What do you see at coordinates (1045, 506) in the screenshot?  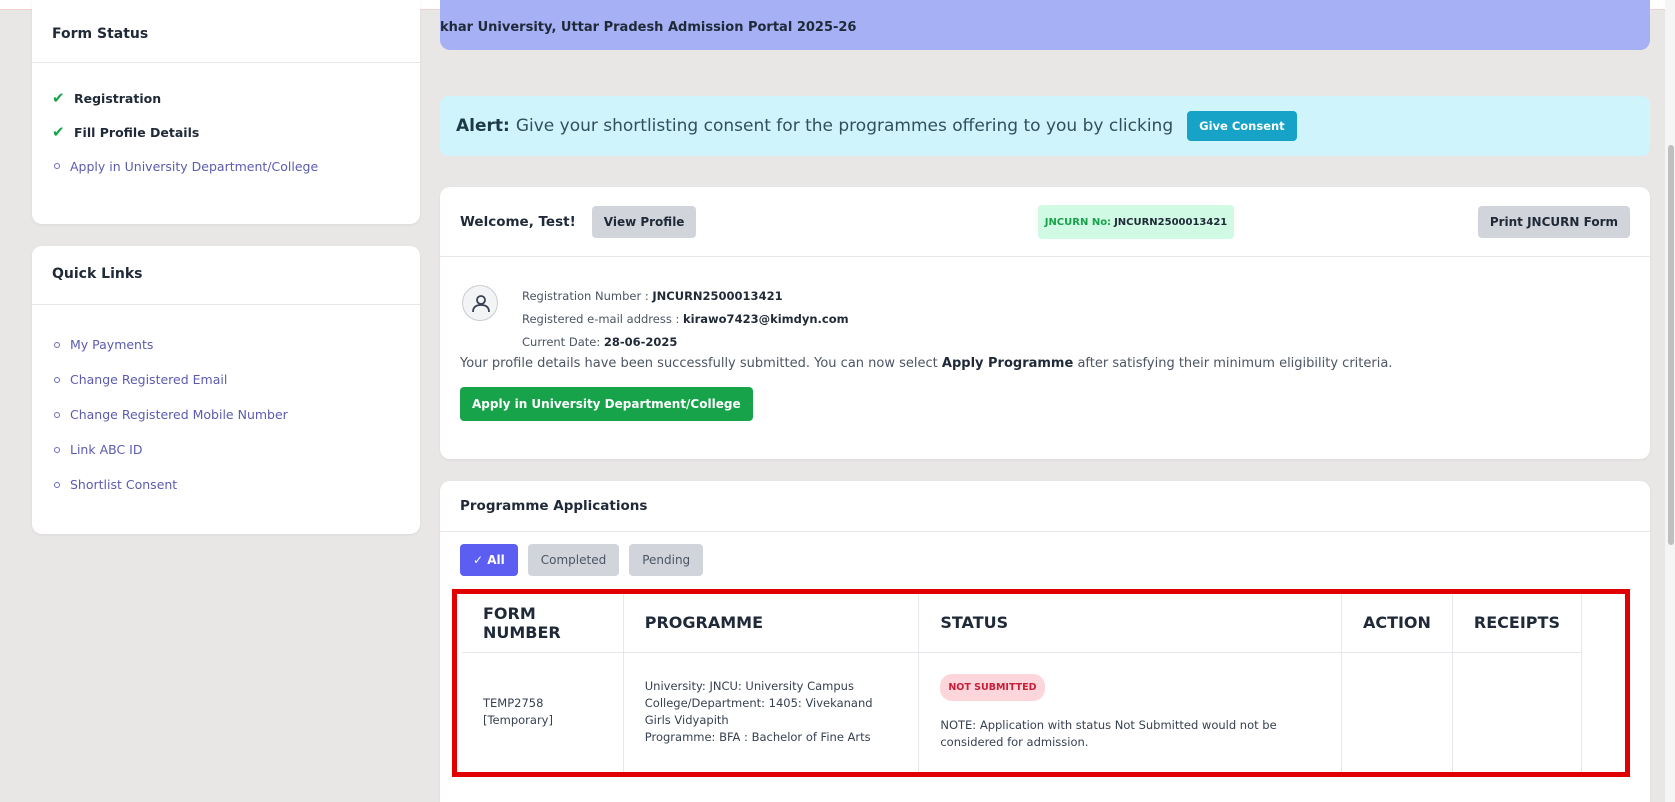 I see `applications-title: Programme Applications` at bounding box center [1045, 506].